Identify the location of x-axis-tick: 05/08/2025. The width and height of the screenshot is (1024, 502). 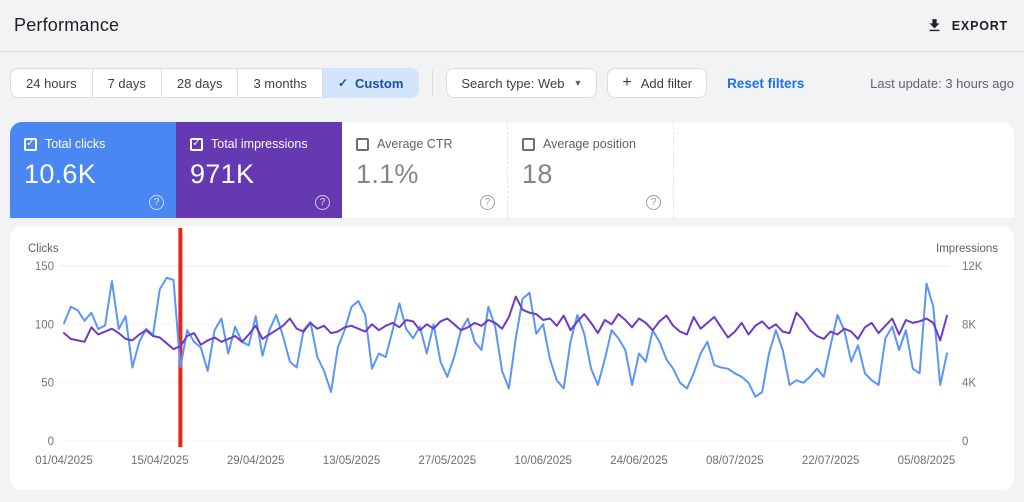
(927, 461).